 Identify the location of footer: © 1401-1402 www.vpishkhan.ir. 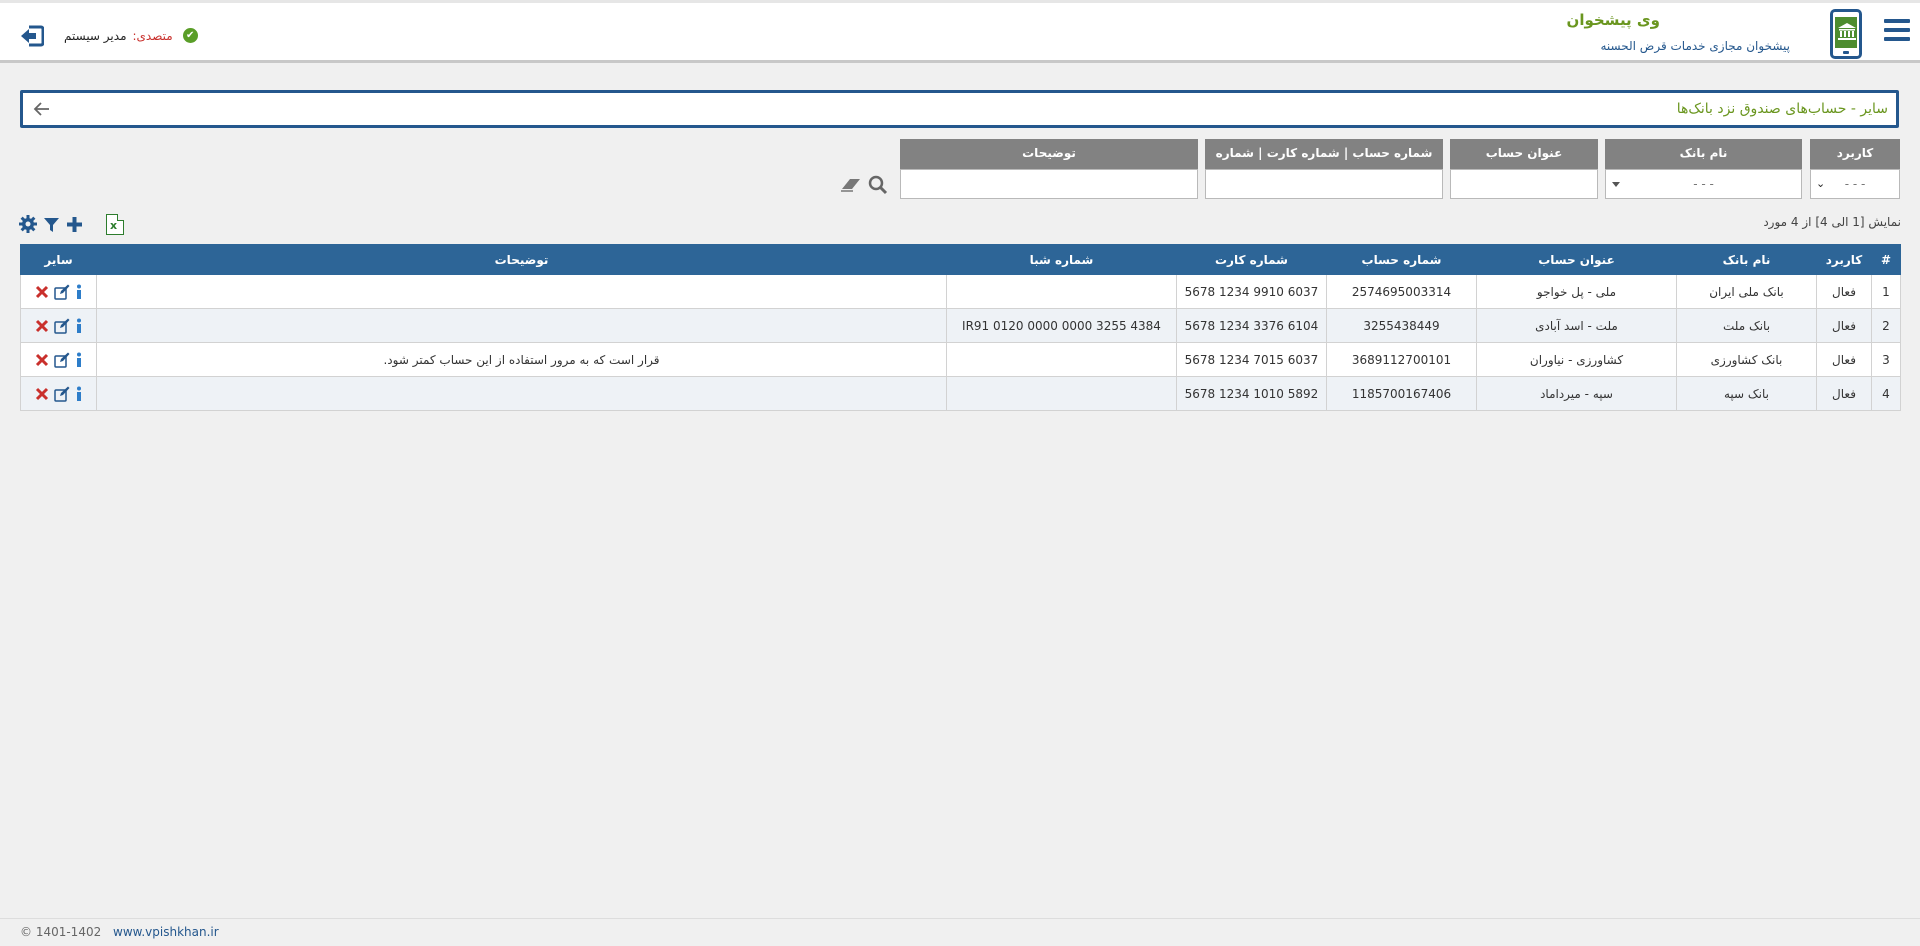
(960, 932).